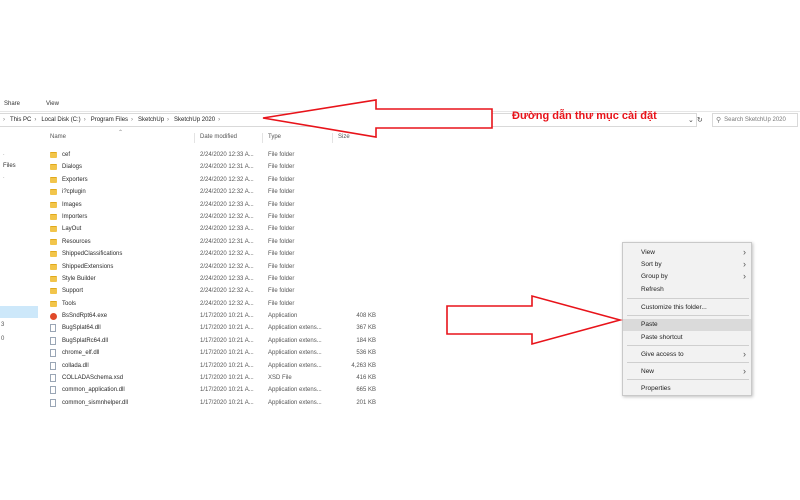  Describe the element at coordinates (584, 116) in the screenshot. I see `annotation-label: Đường dẫn thư mục cài đặt` at that location.